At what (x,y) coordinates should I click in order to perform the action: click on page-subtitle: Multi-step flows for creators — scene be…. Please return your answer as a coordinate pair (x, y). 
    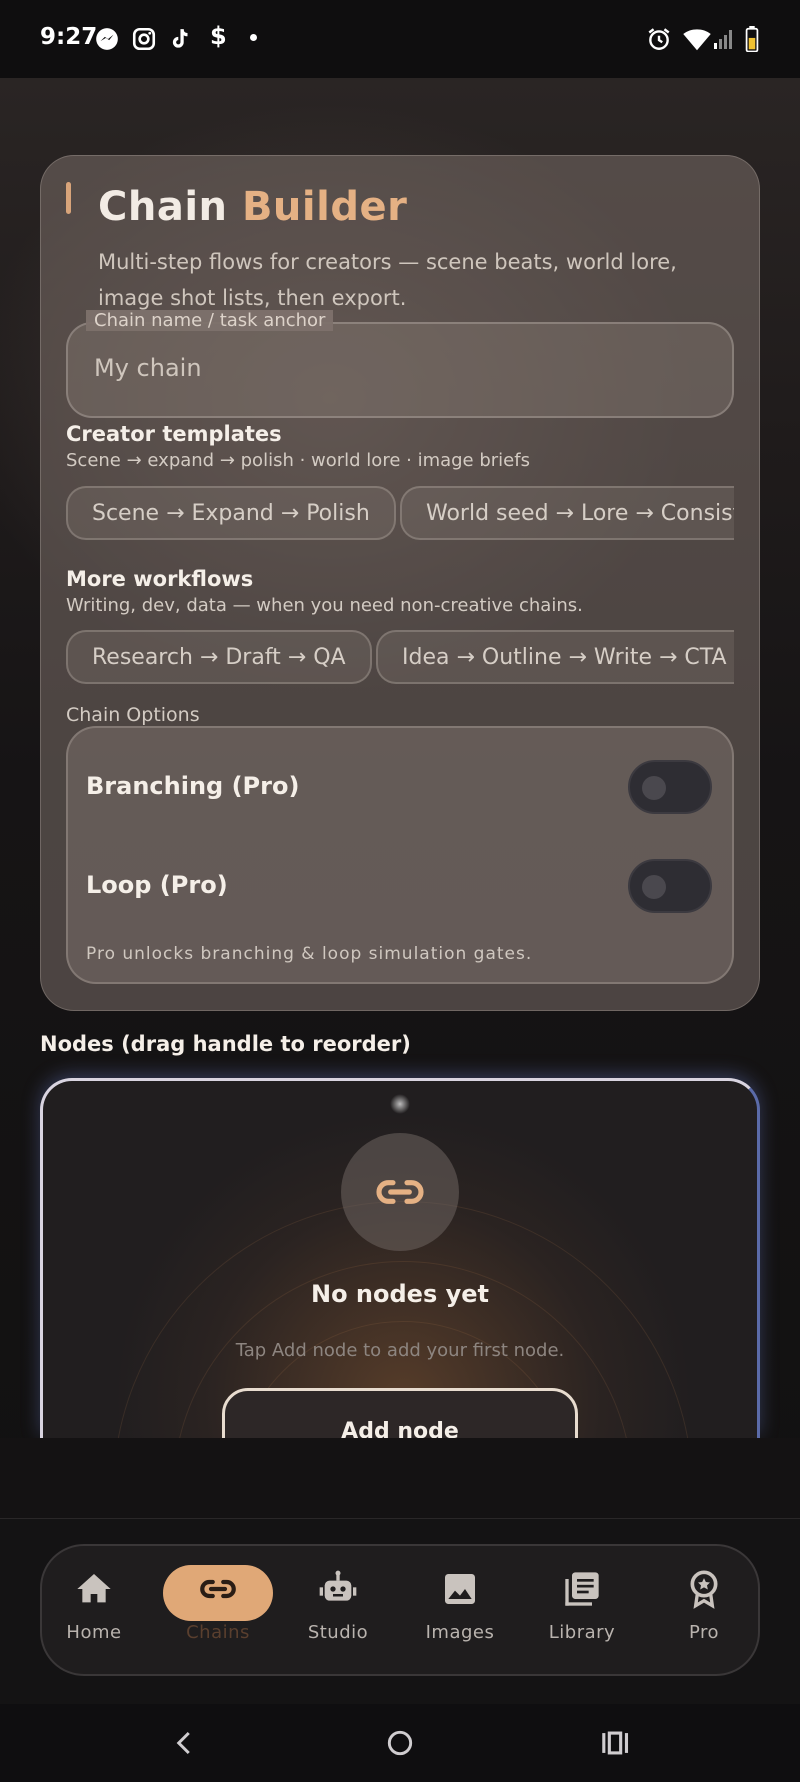
    Looking at the image, I should click on (387, 280).